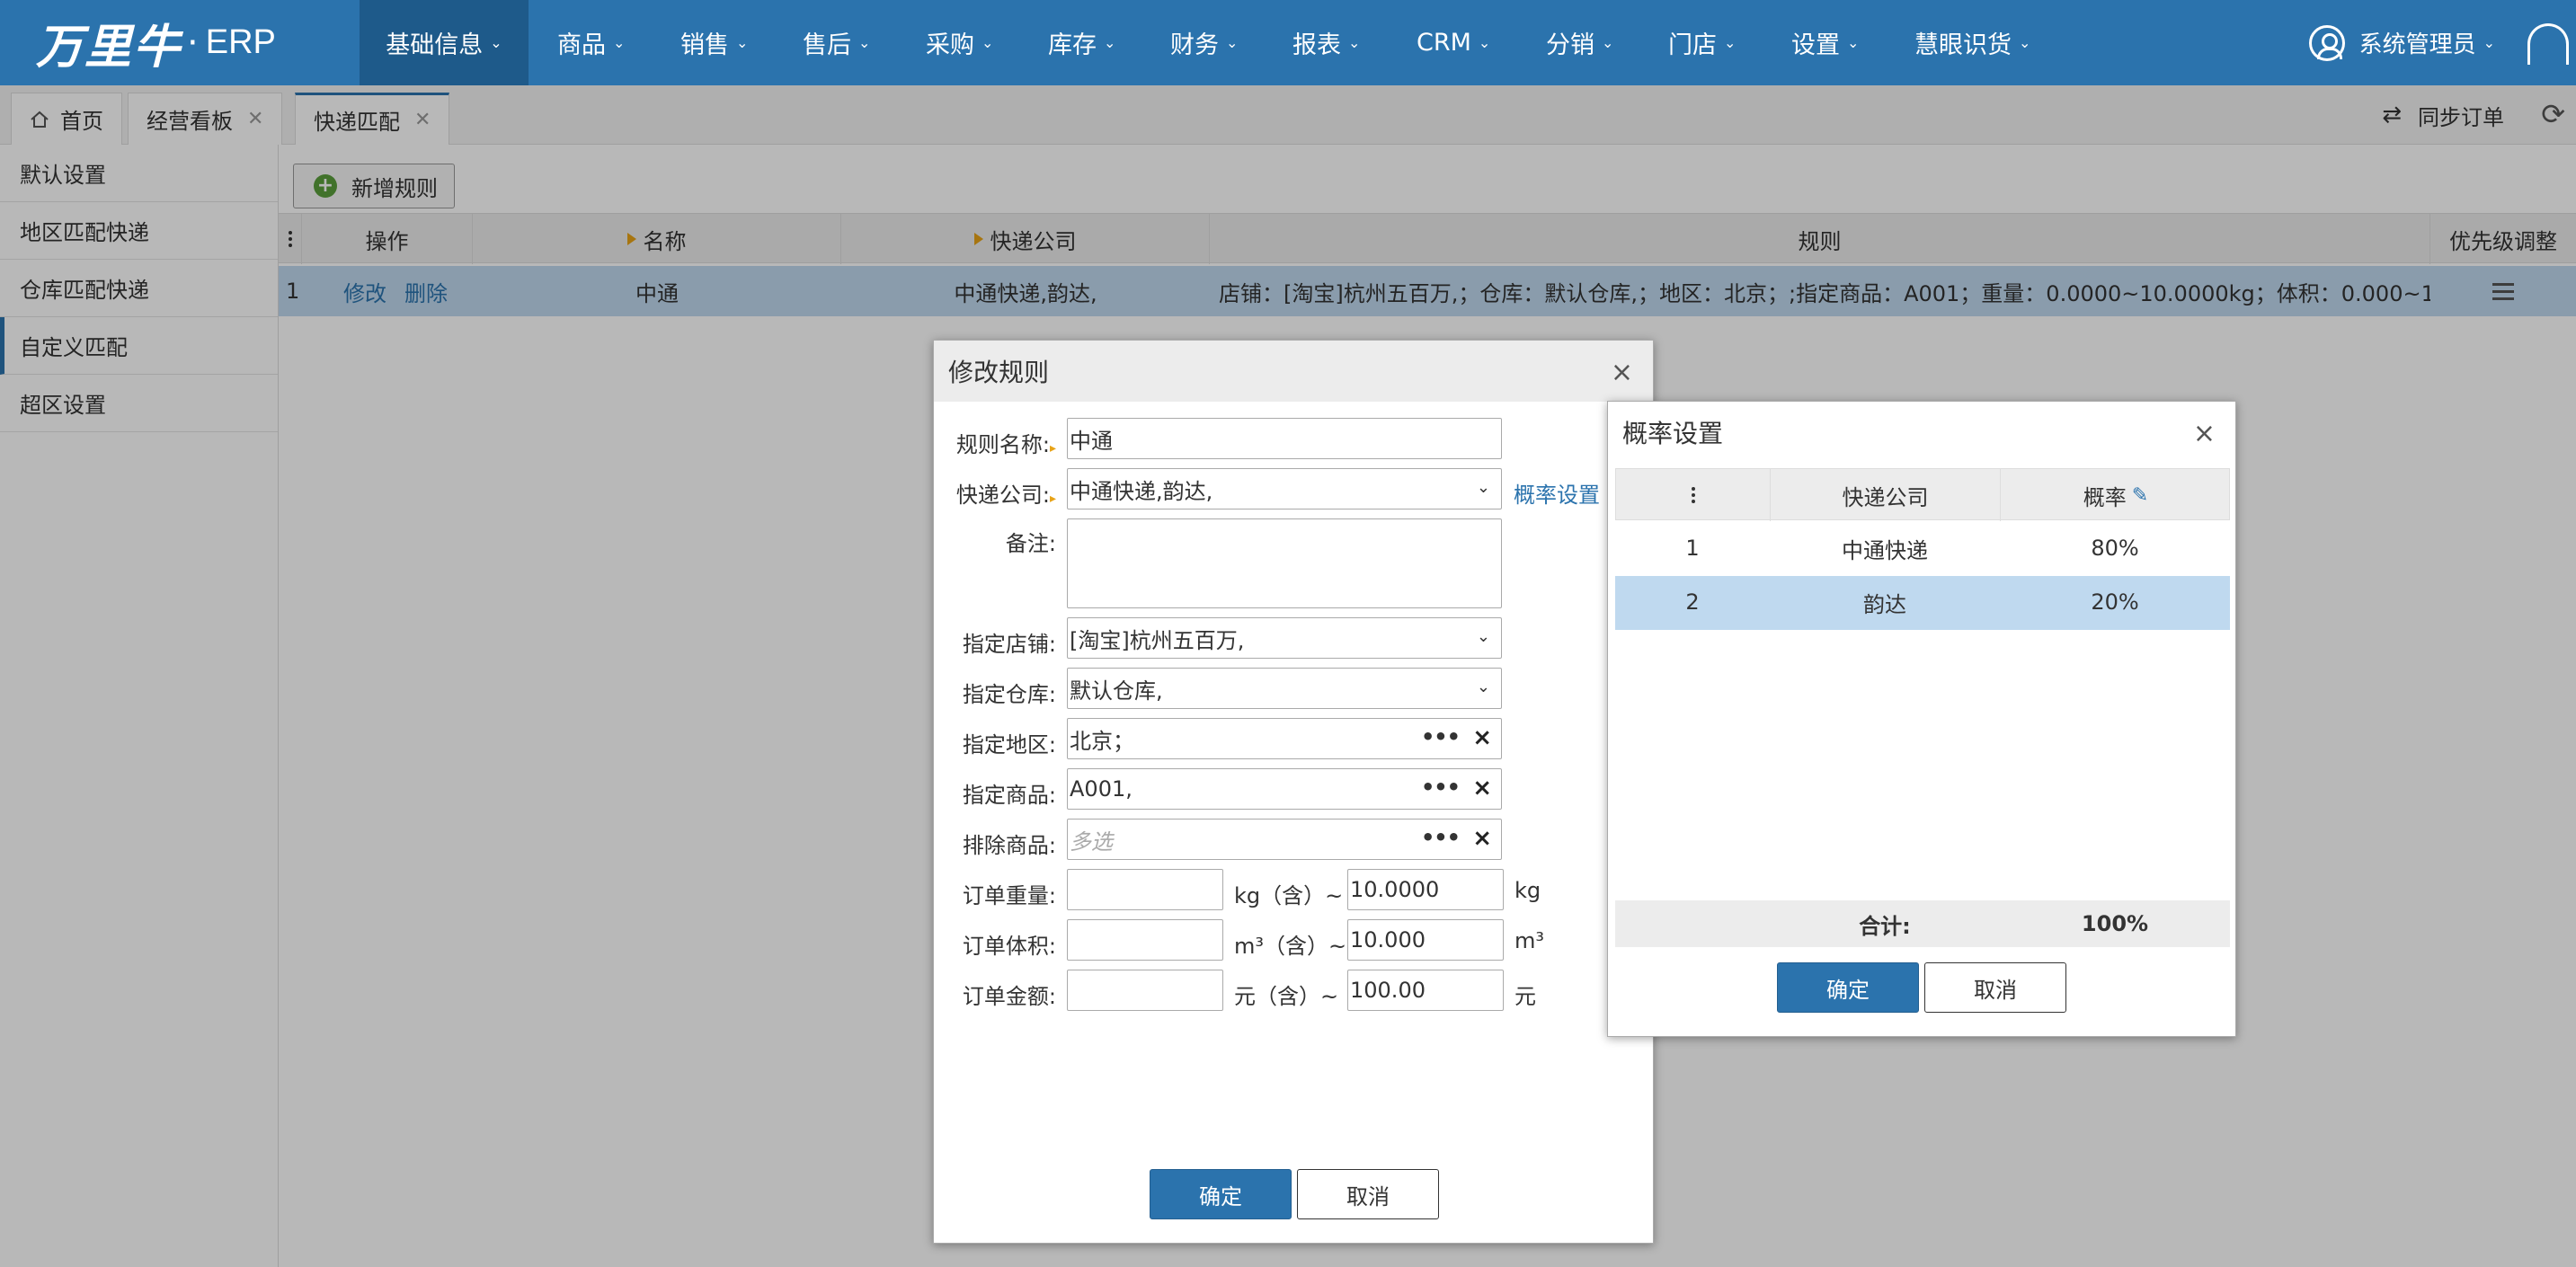  I want to click on nav-label: CRM, so click(1444, 43).